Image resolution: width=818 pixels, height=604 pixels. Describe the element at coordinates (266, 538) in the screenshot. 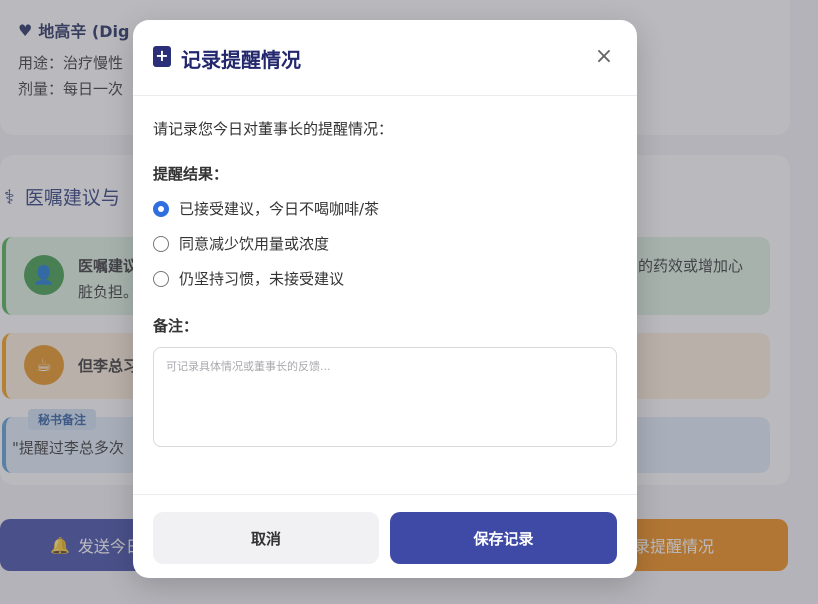

I see `cancel-button: 取消` at that location.